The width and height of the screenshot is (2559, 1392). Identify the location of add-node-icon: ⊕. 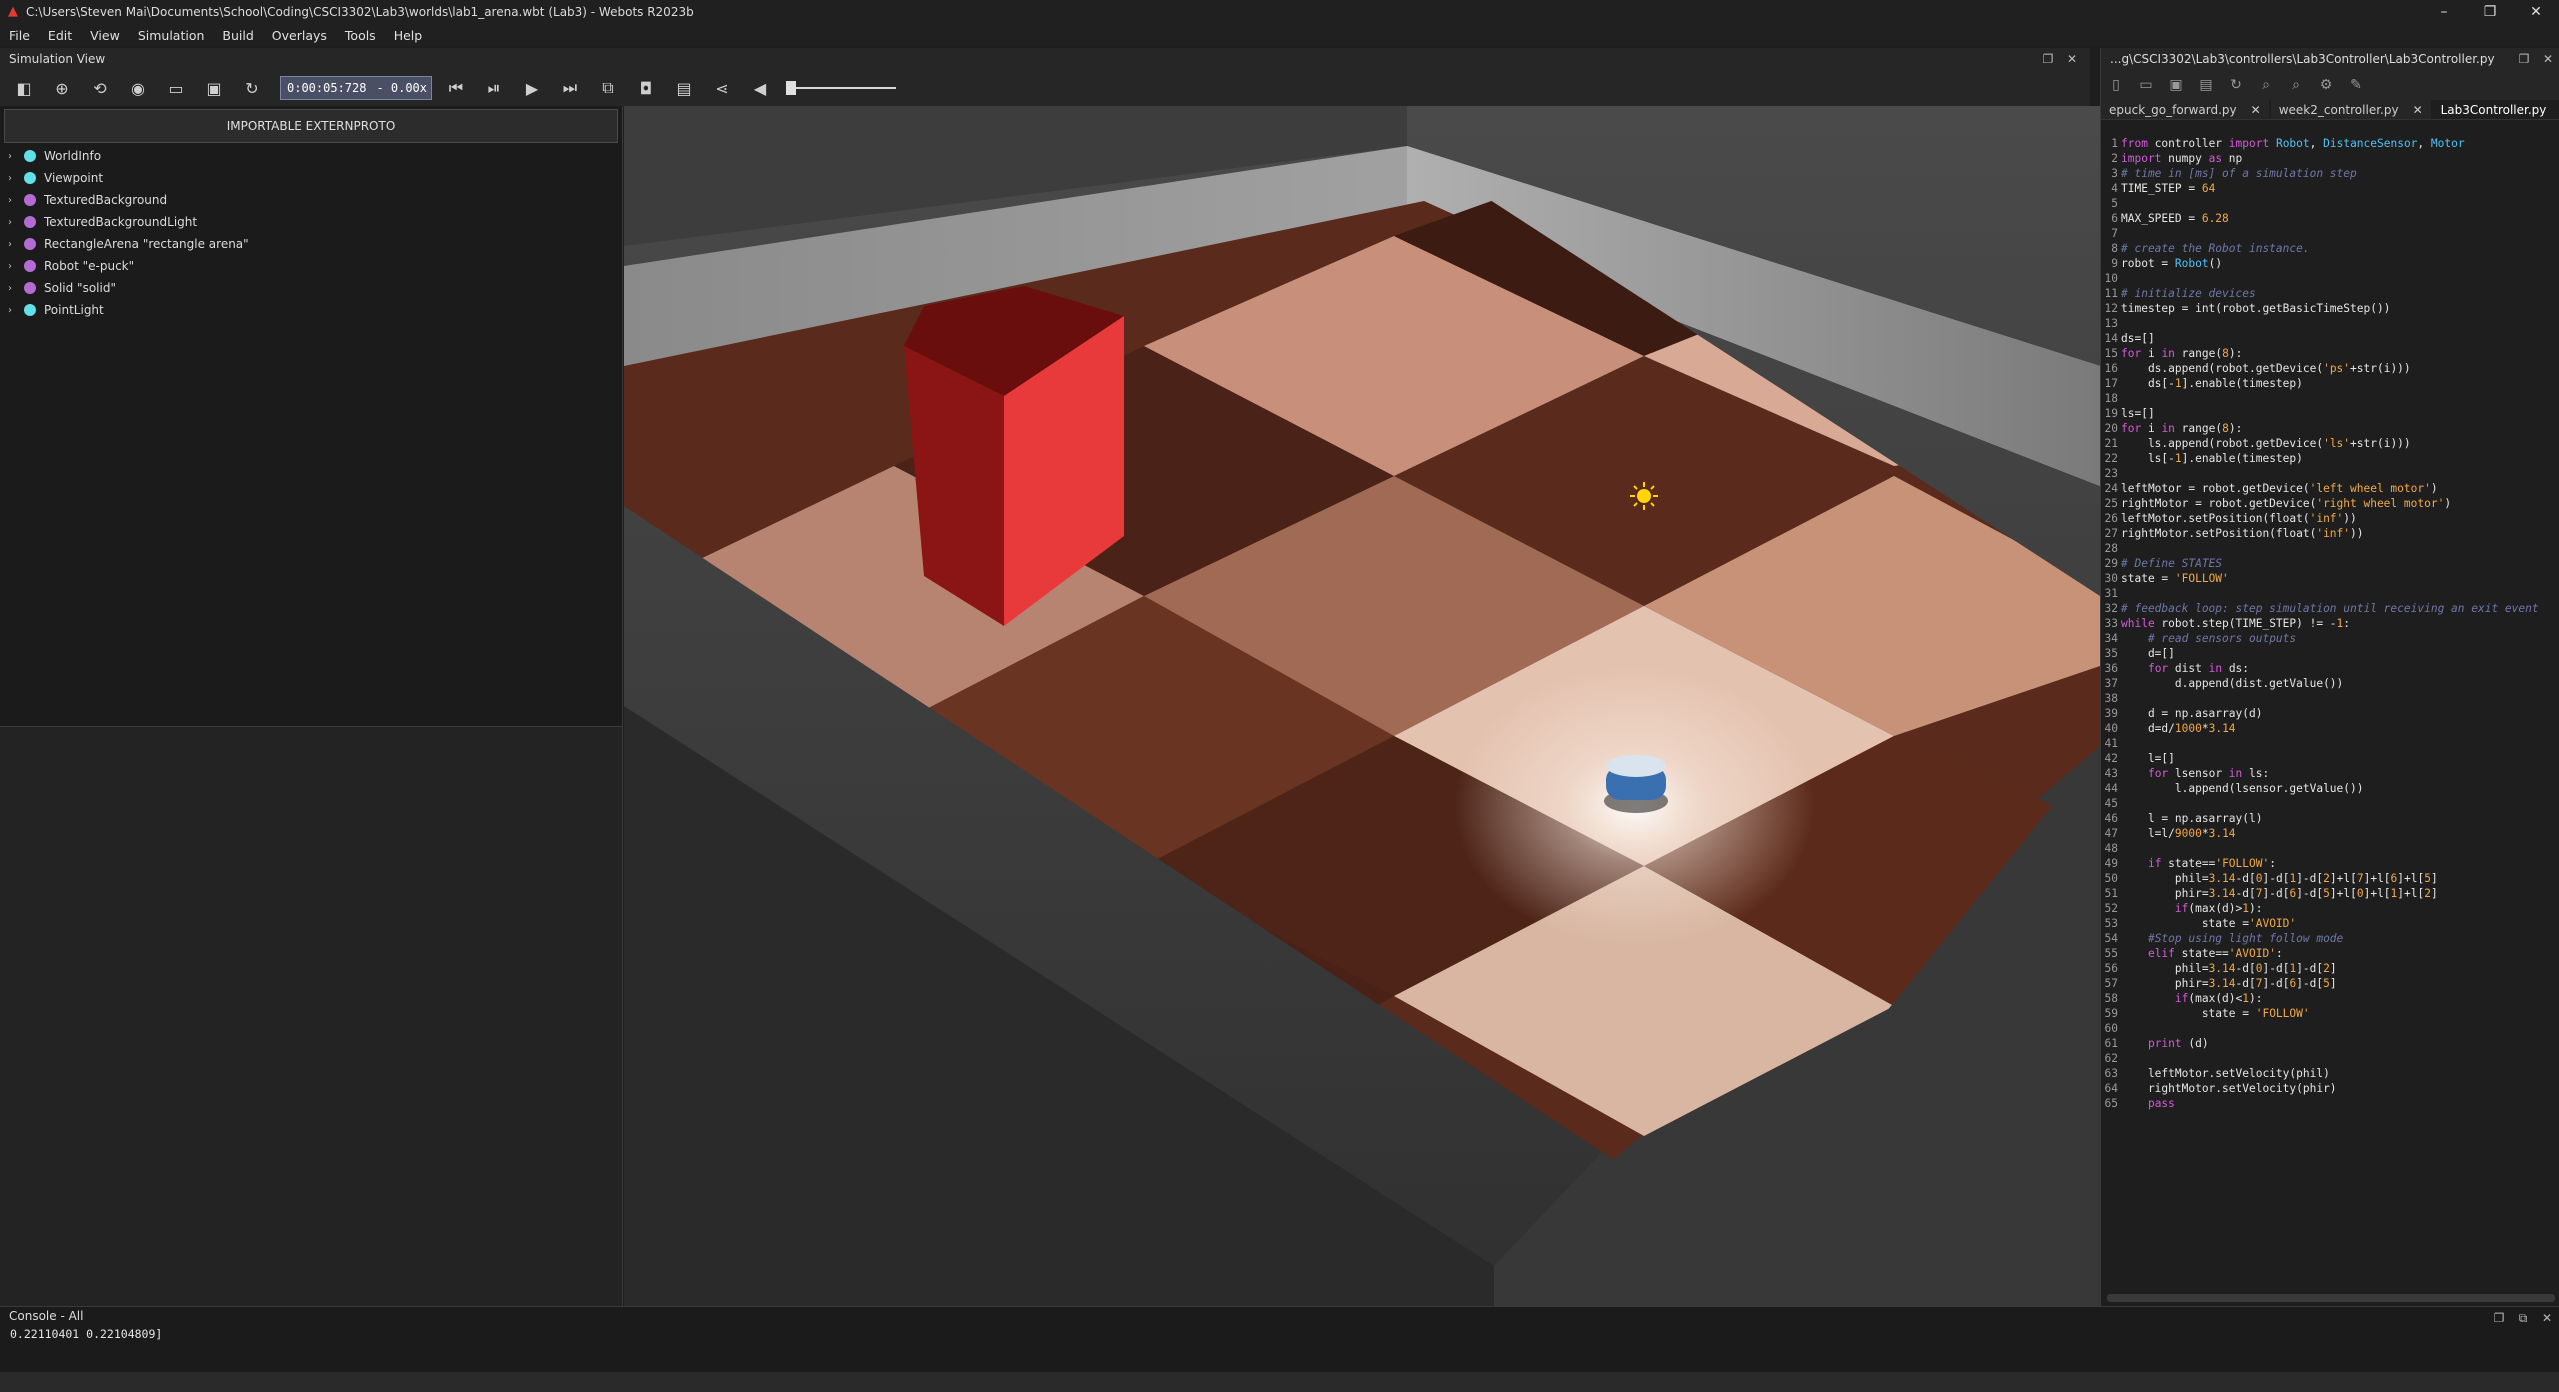
(62, 88).